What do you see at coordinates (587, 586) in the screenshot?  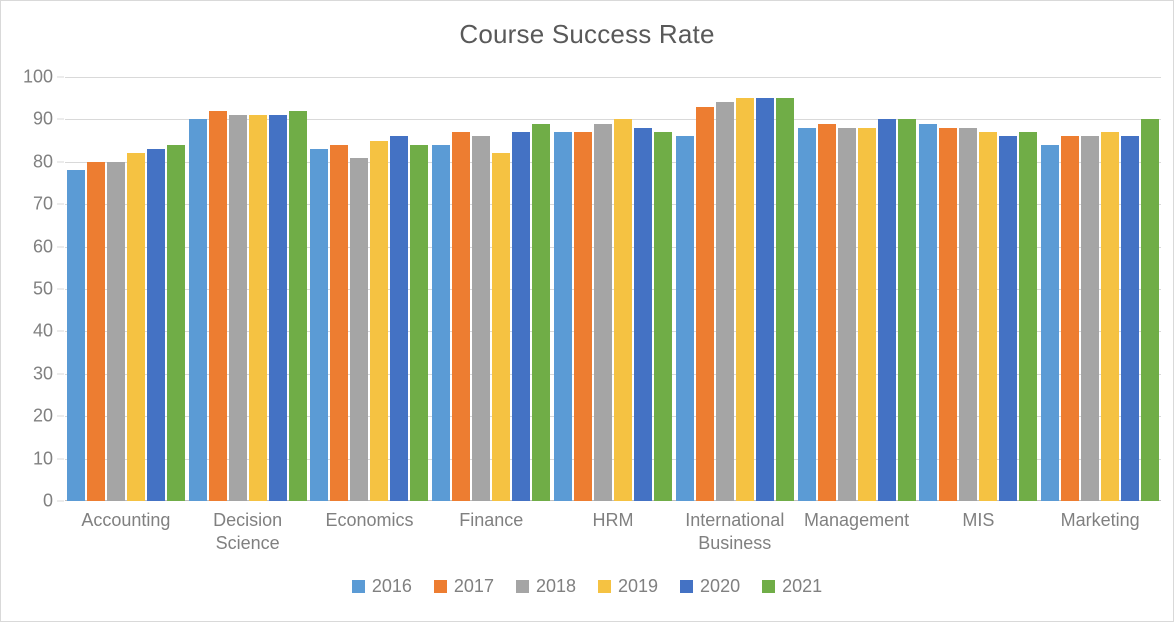 I see `chart-legend: 2016 2017 2018 2019 2020 2021` at bounding box center [587, 586].